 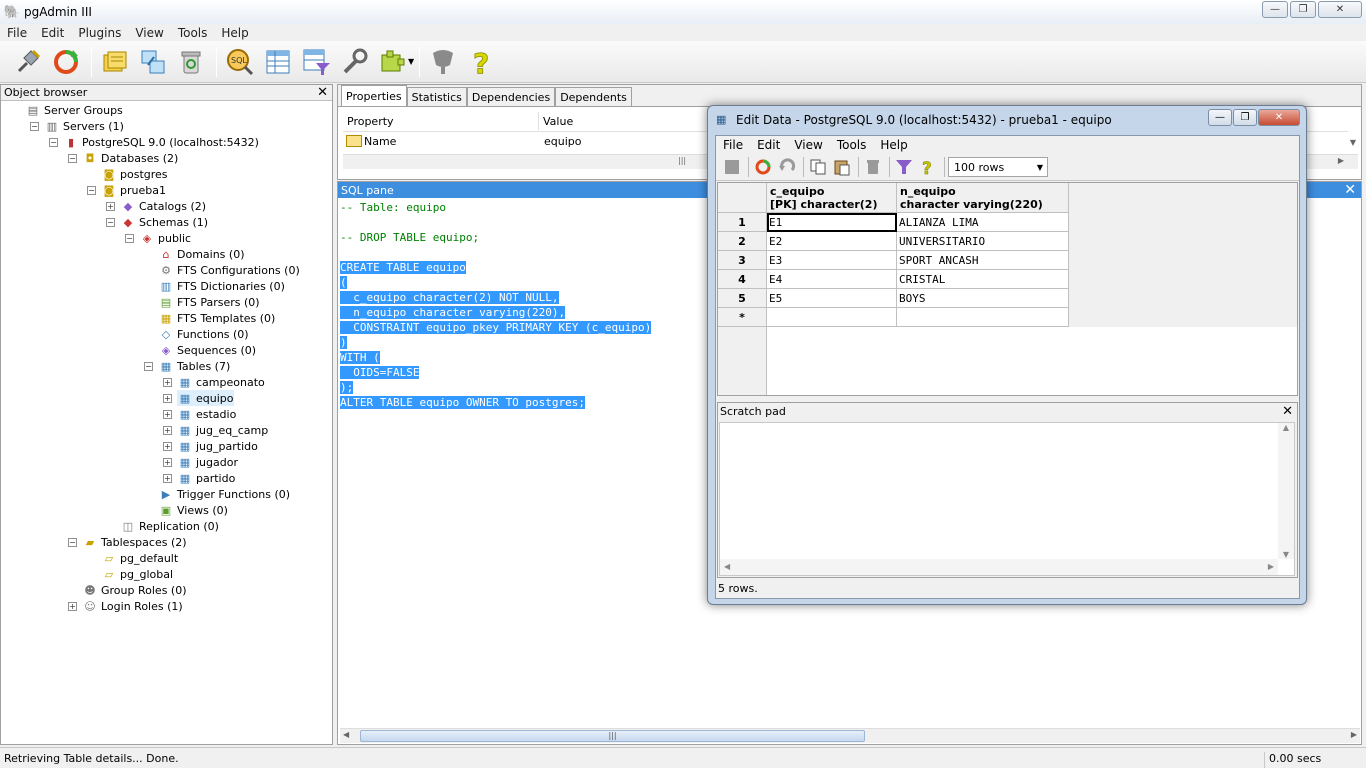 What do you see at coordinates (732, 167) in the screenshot?
I see `ed-save-button` at bounding box center [732, 167].